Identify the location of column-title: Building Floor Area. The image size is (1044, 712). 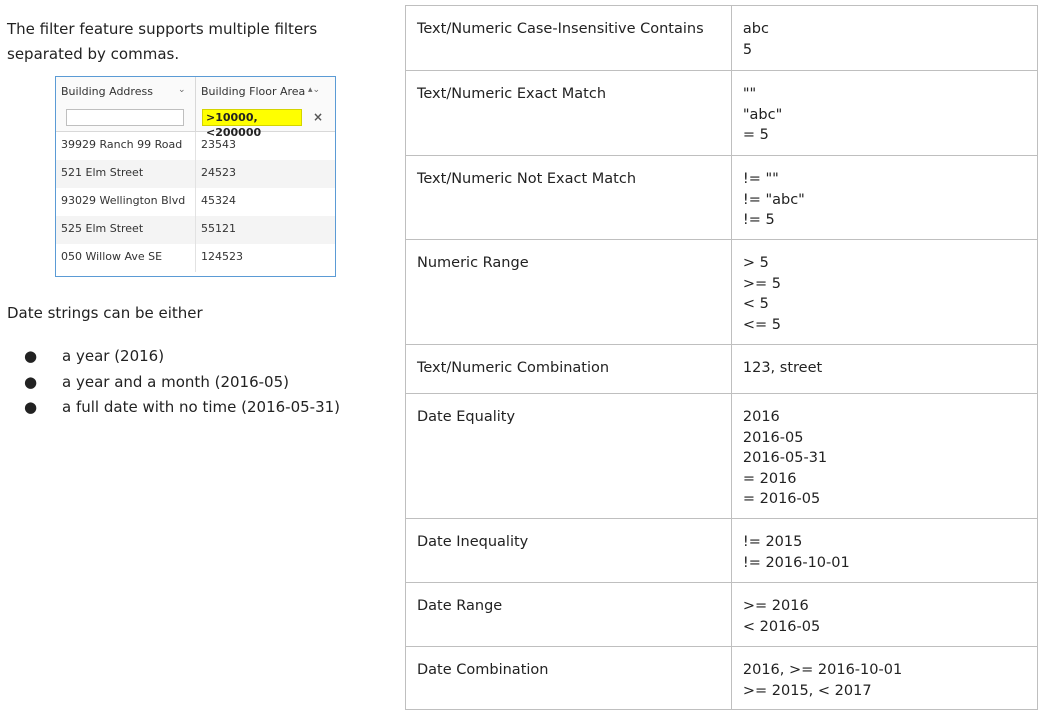
(253, 91).